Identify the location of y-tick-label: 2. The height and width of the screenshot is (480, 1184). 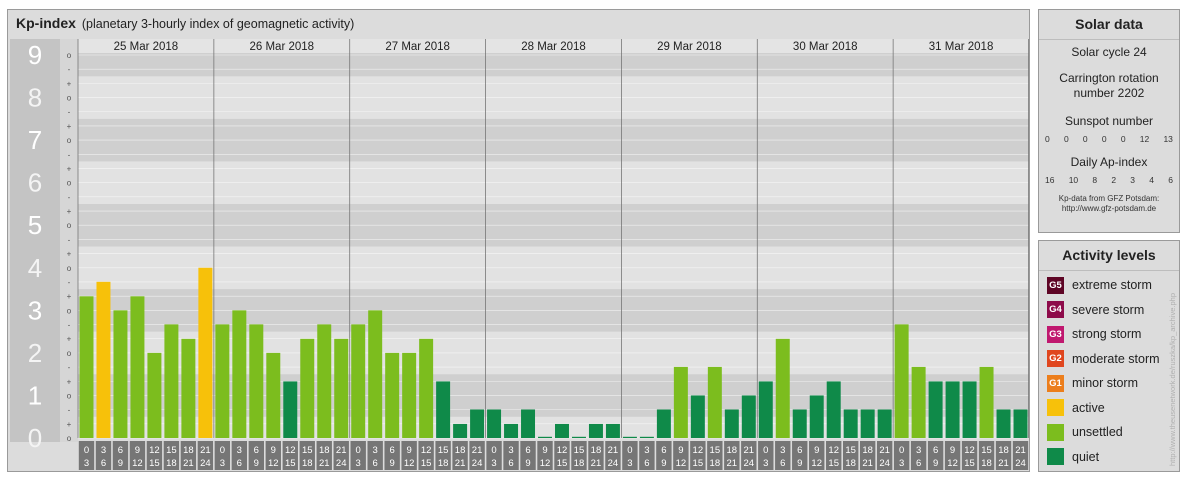
(35, 353).